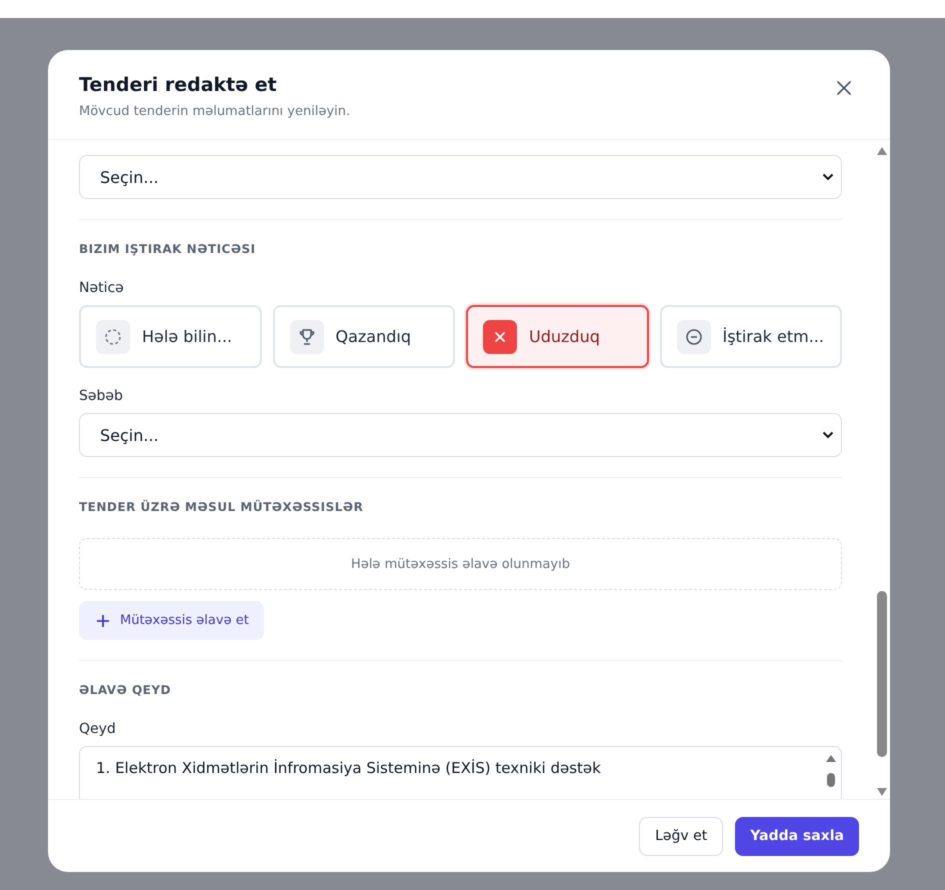 This screenshot has height=890, width=945. I want to click on minus-circle-icon, so click(693, 337).